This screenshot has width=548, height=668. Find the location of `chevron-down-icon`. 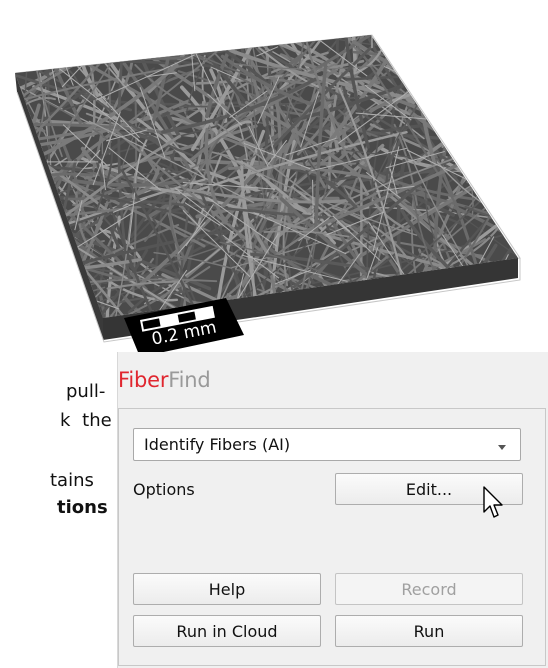

chevron-down-icon is located at coordinates (502, 447).